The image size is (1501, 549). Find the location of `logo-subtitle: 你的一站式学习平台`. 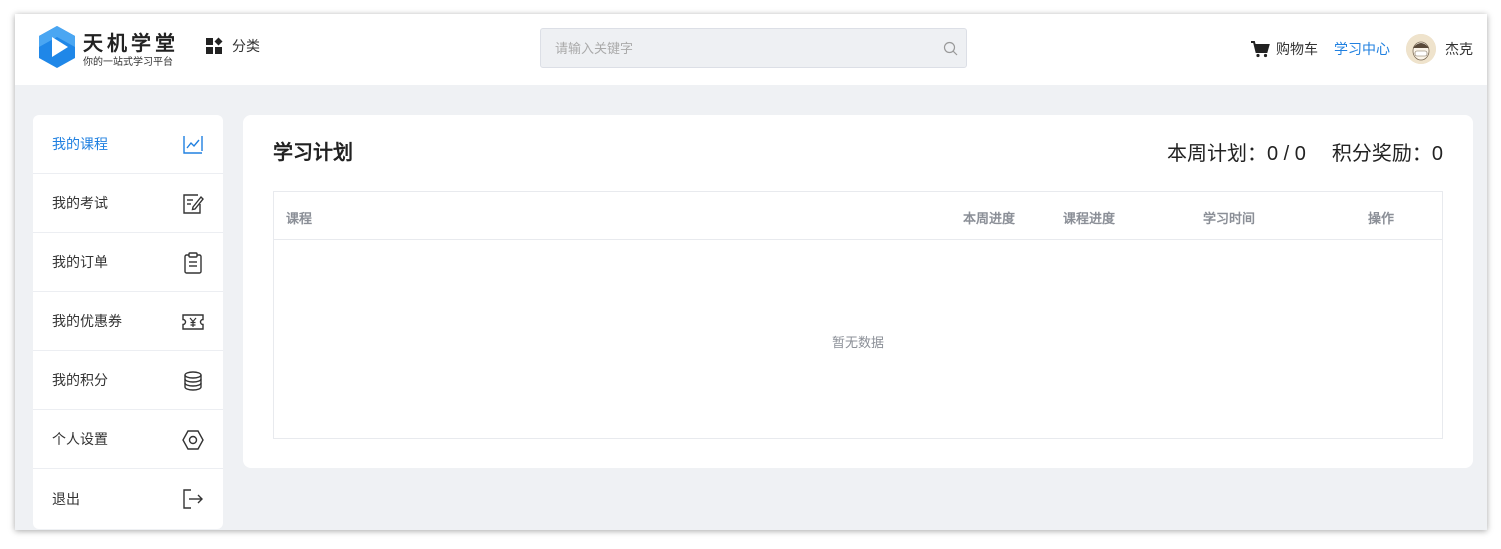

logo-subtitle: 你的一站式学习平台 is located at coordinates (128, 62).